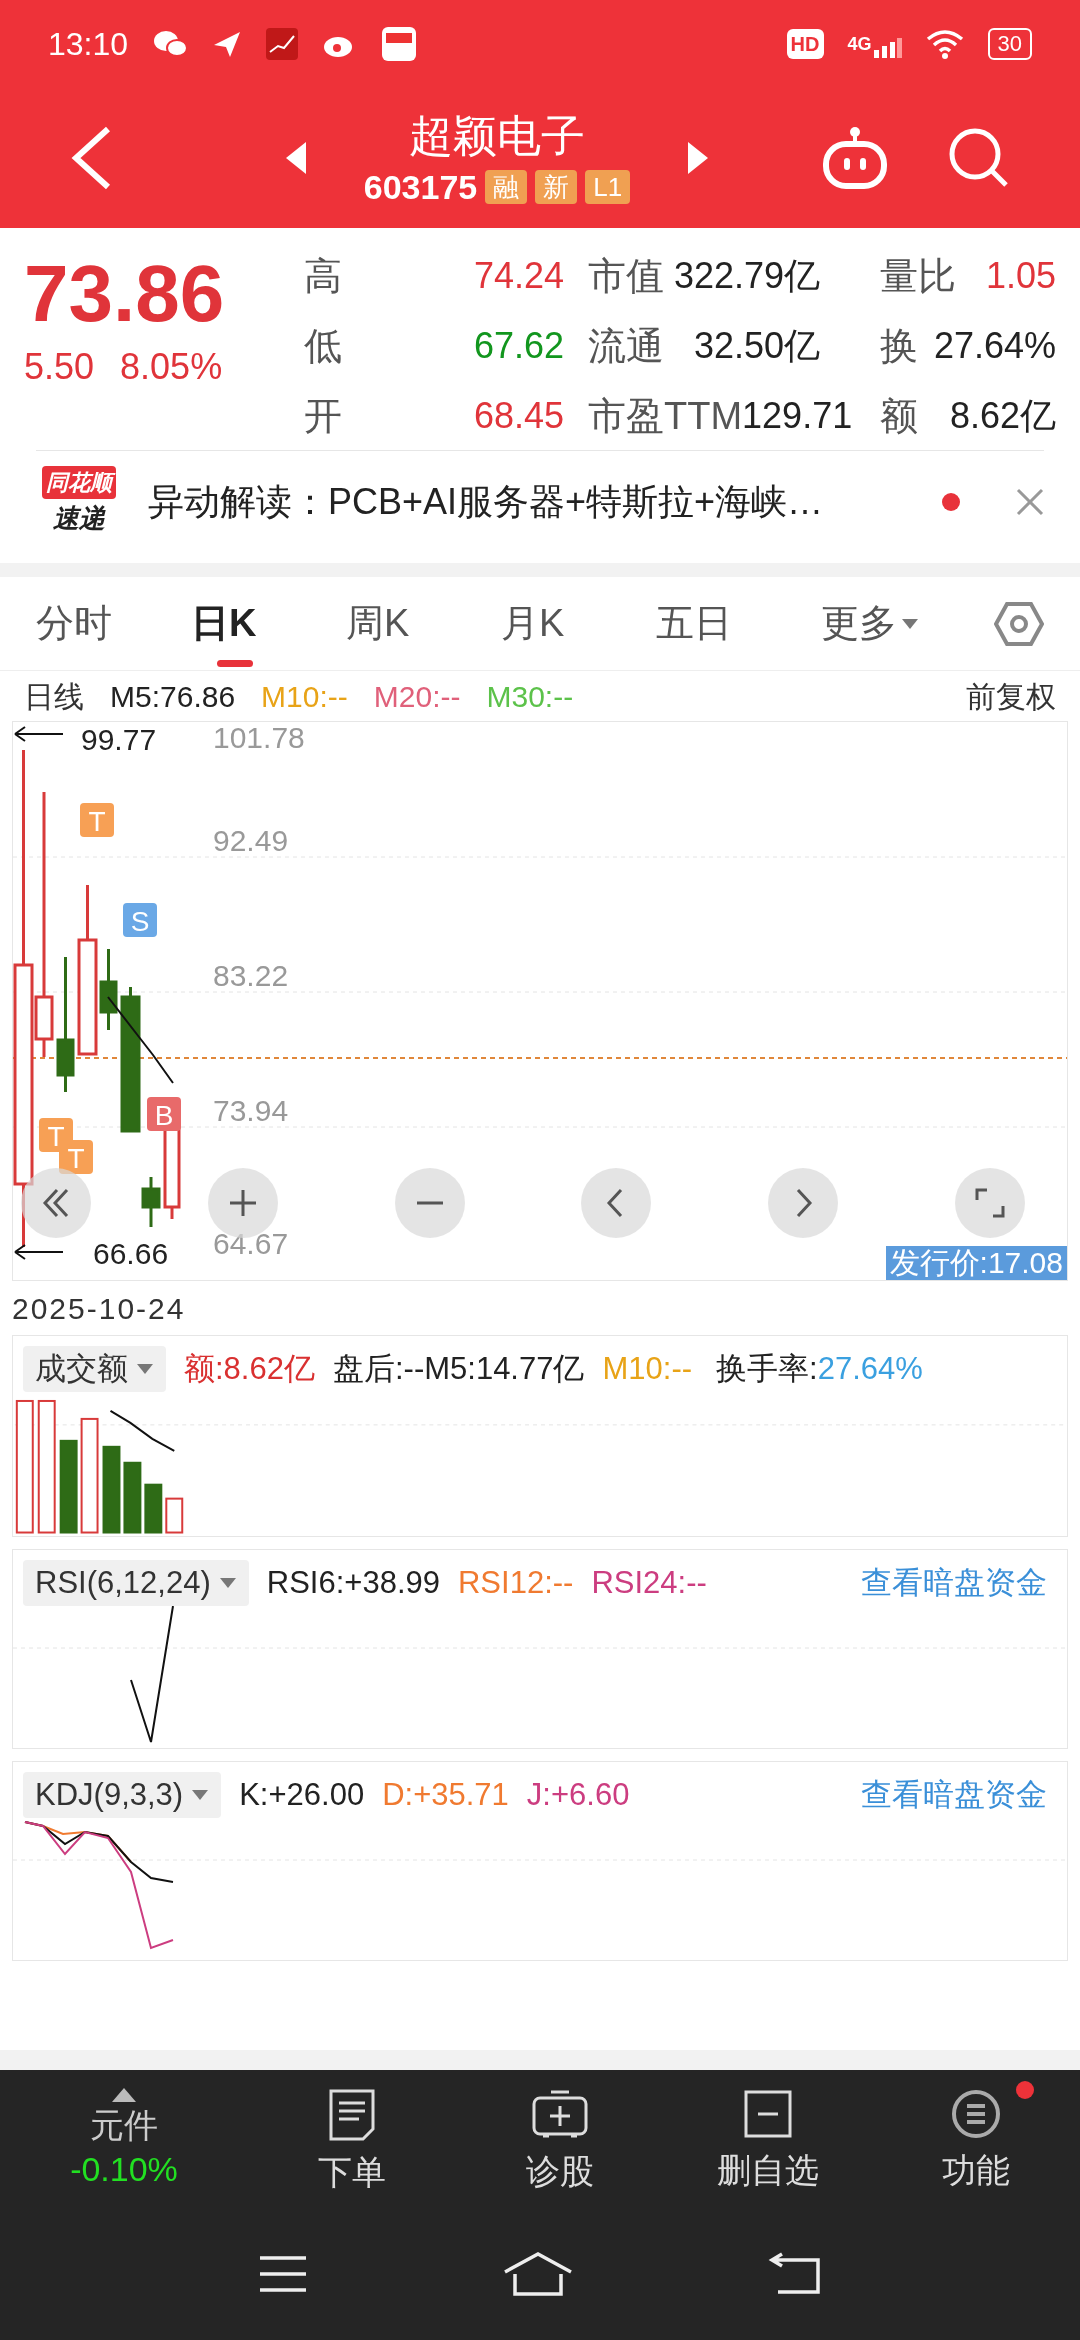 Image resolution: width=1080 pixels, height=2340 pixels. Describe the element at coordinates (282, 2274) in the screenshot. I see `menu-icon` at that location.